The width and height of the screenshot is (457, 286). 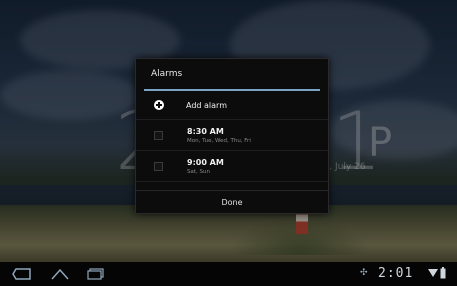 What do you see at coordinates (232, 201) in the screenshot?
I see `done-button: Done` at bounding box center [232, 201].